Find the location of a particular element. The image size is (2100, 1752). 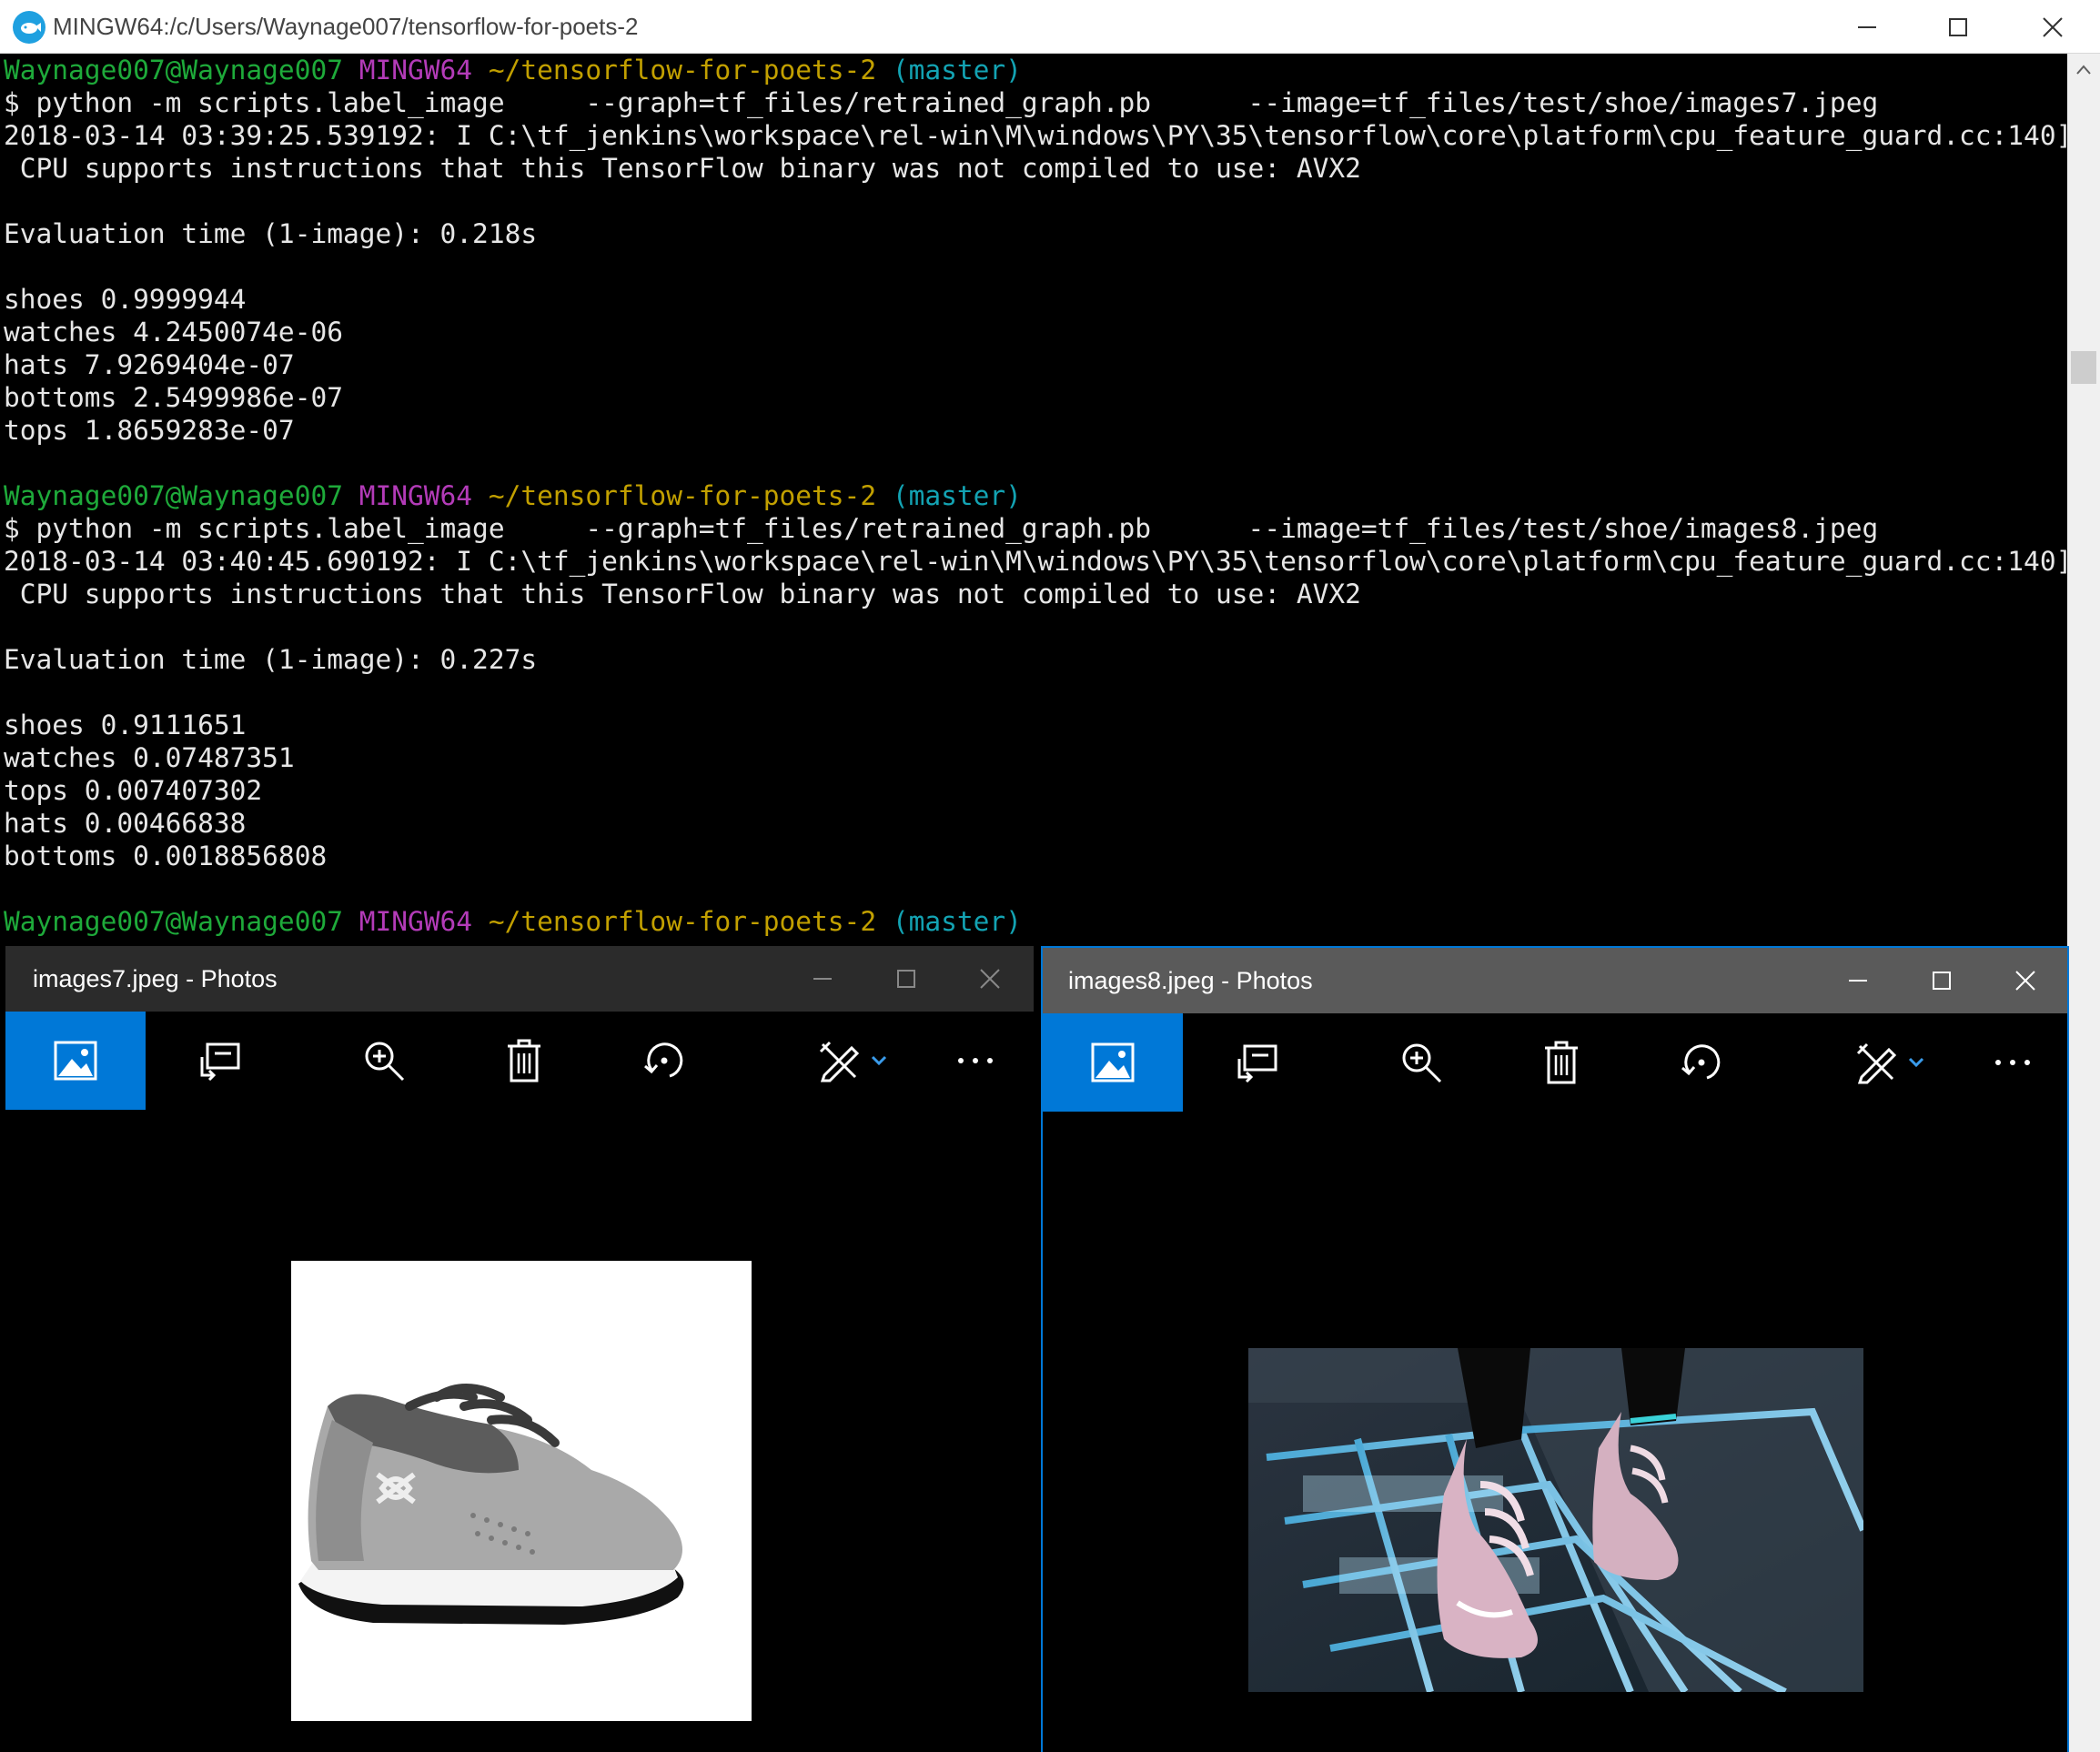

photos-titlebar: images7.jpeg - Photos is located at coordinates (519, 979).